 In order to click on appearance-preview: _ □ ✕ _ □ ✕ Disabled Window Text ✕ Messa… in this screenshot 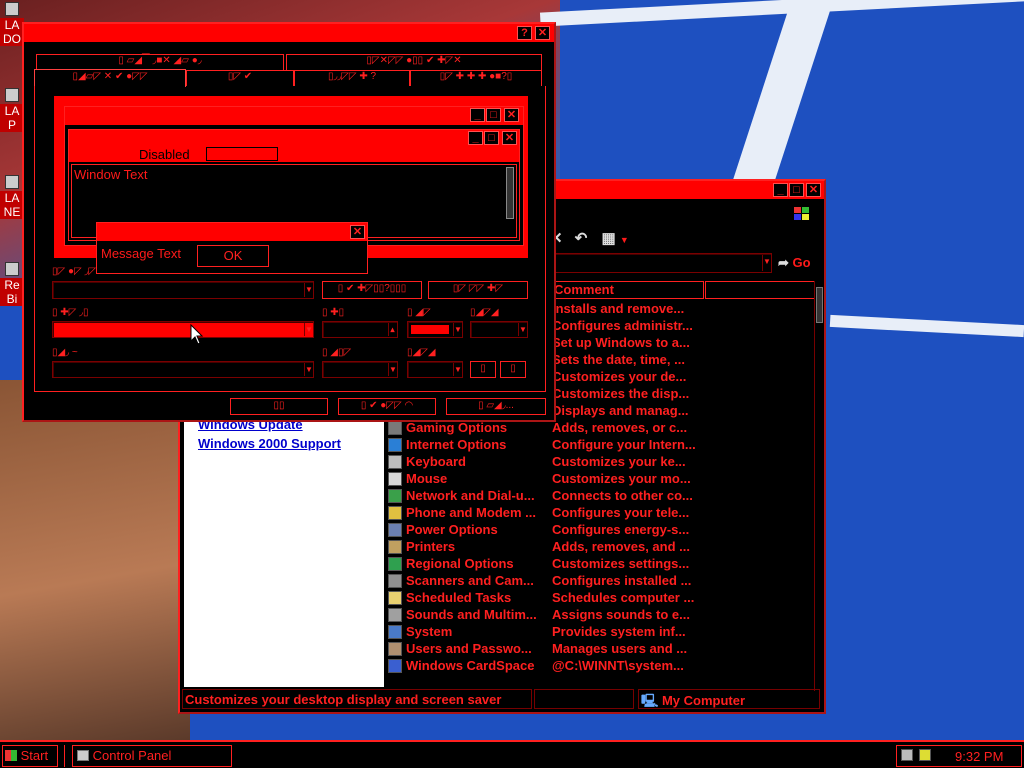, I will do `click(291, 185)`.